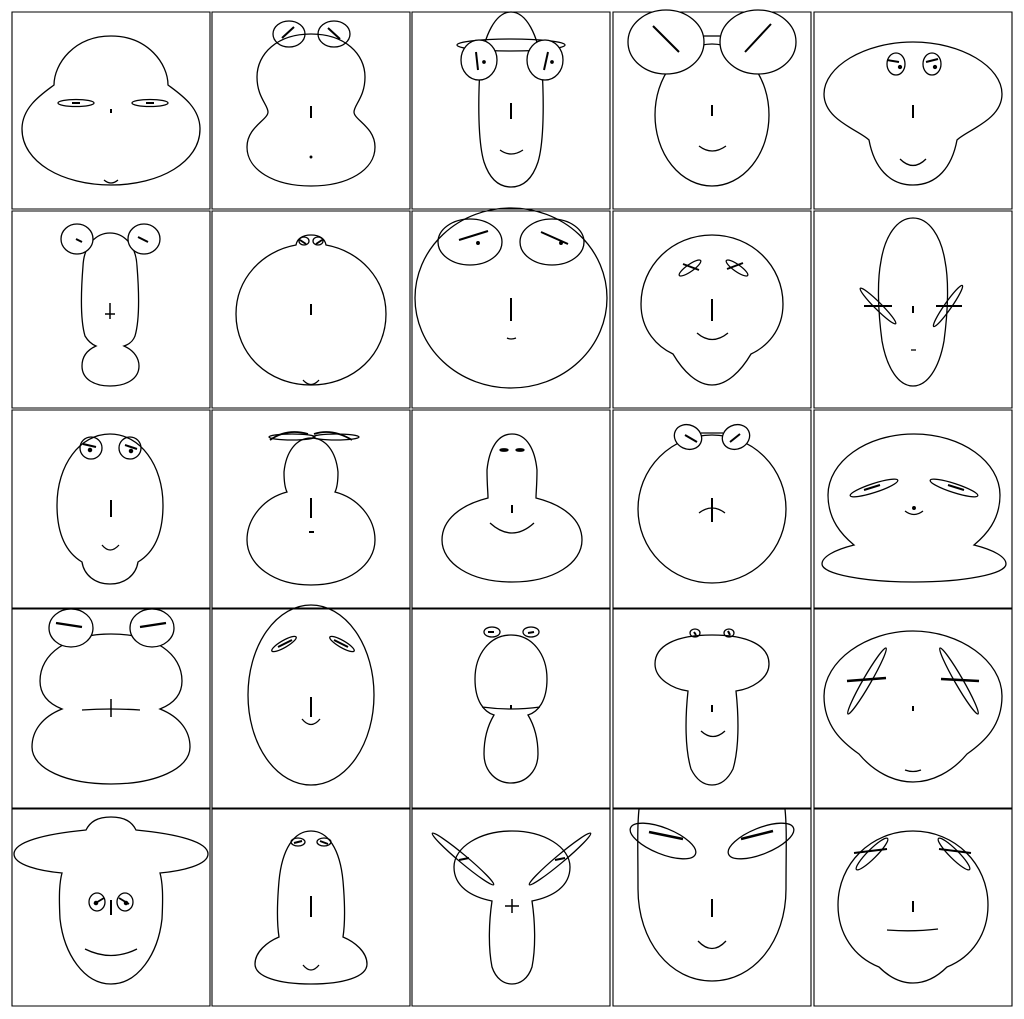 The image size is (1024, 1019). I want to click on face-r1c2, so click(311, 110).